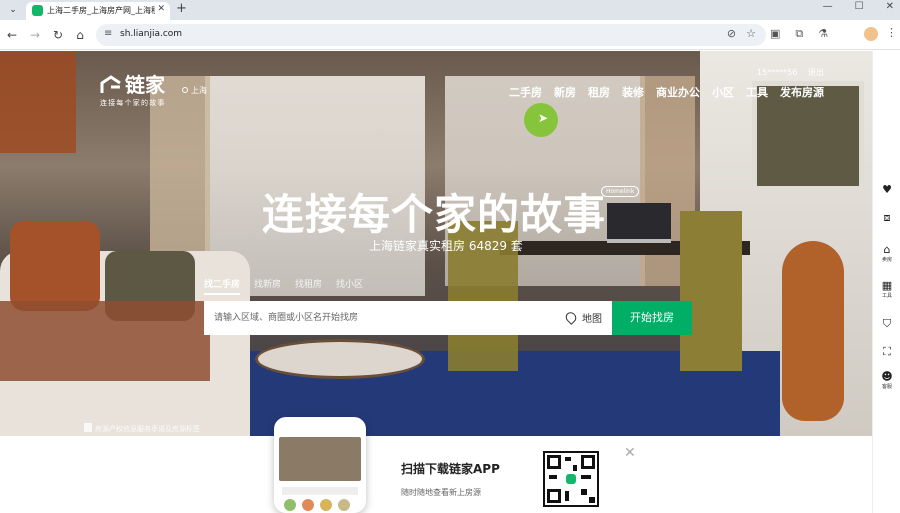  I want to click on window-controls: — ☐ ✕, so click(858, 6).